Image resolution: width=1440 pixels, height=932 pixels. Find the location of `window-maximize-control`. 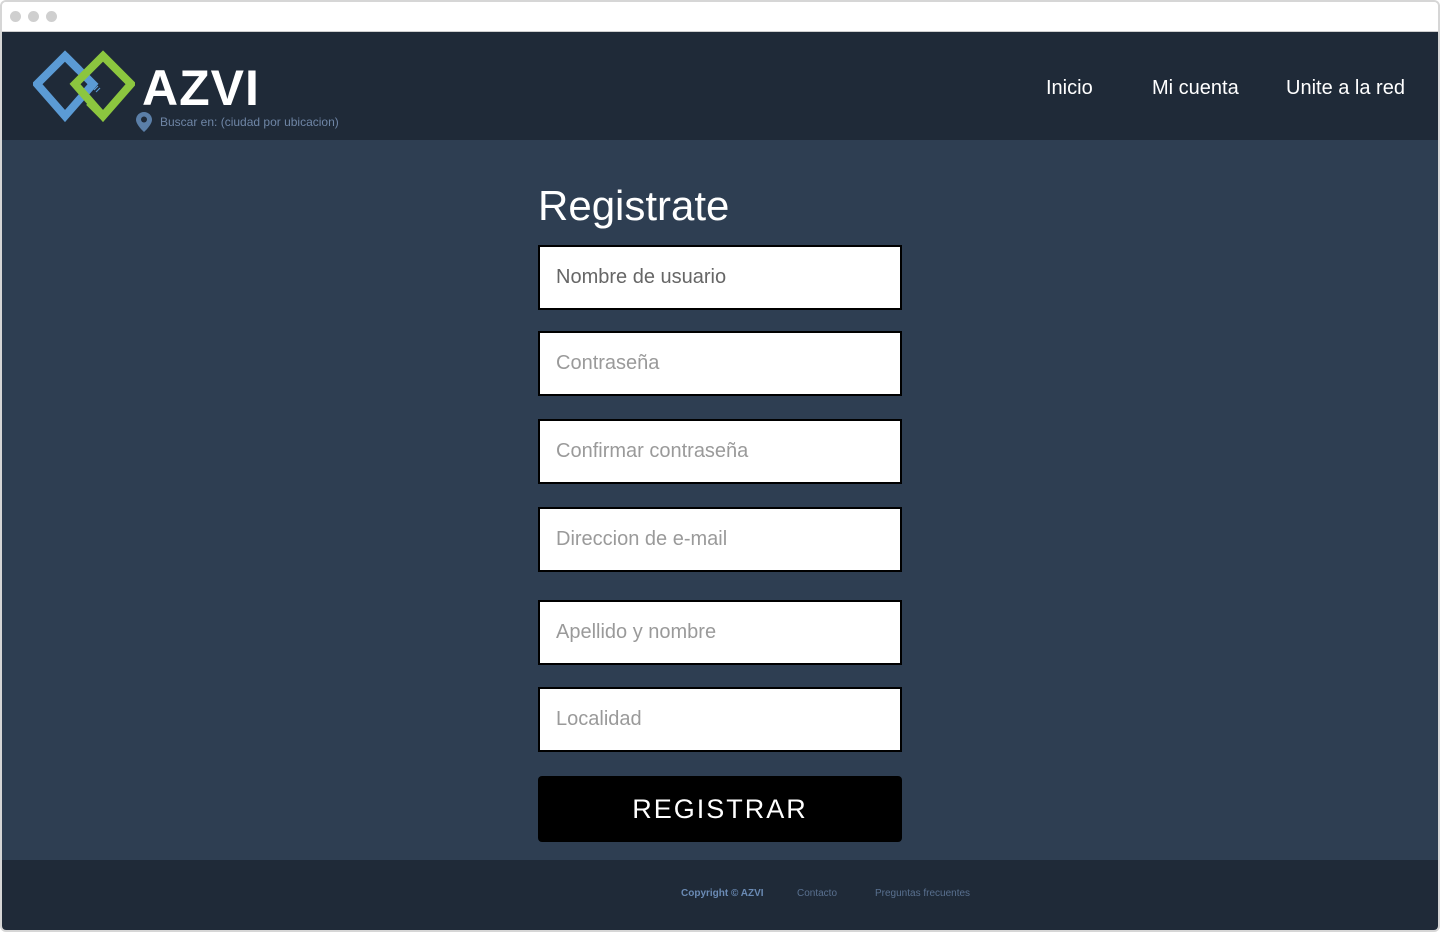

window-maximize-control is located at coordinates (51, 16).